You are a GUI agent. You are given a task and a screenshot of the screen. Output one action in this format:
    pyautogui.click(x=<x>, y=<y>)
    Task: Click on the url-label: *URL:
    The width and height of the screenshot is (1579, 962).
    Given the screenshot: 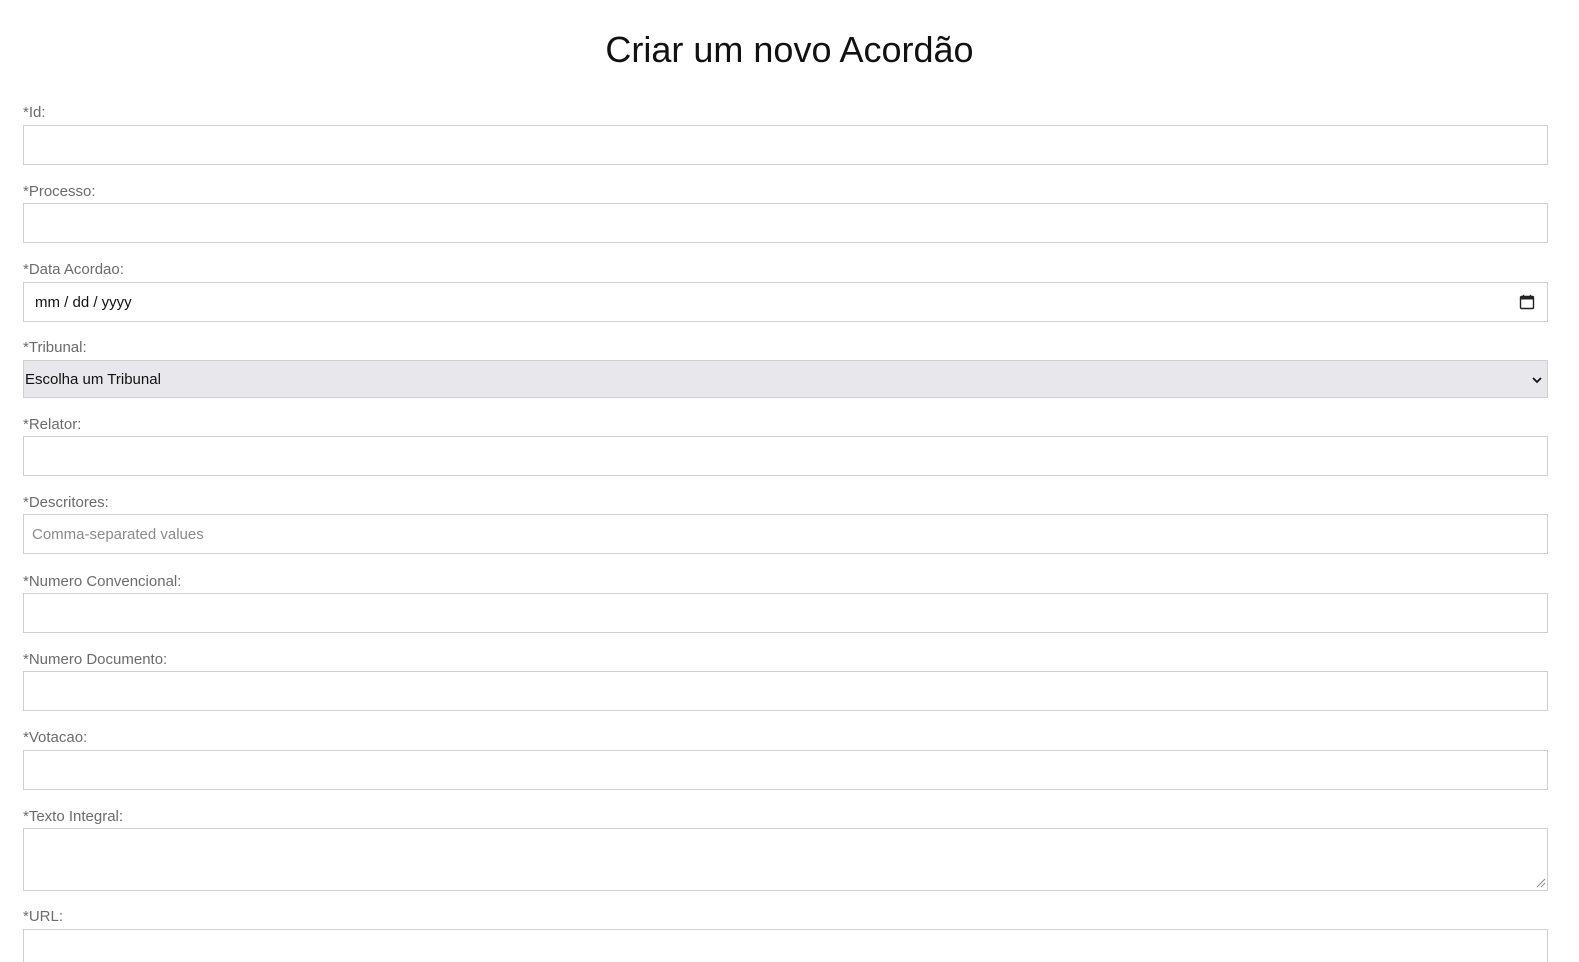 What is the action you would take?
    pyautogui.click(x=43, y=916)
    